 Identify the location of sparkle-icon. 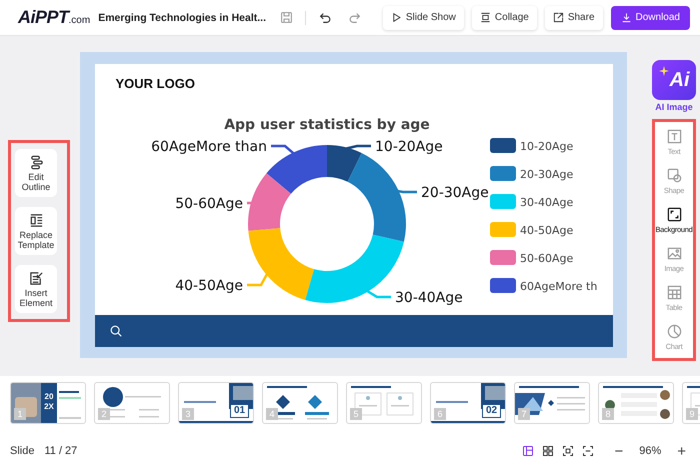
(663, 71).